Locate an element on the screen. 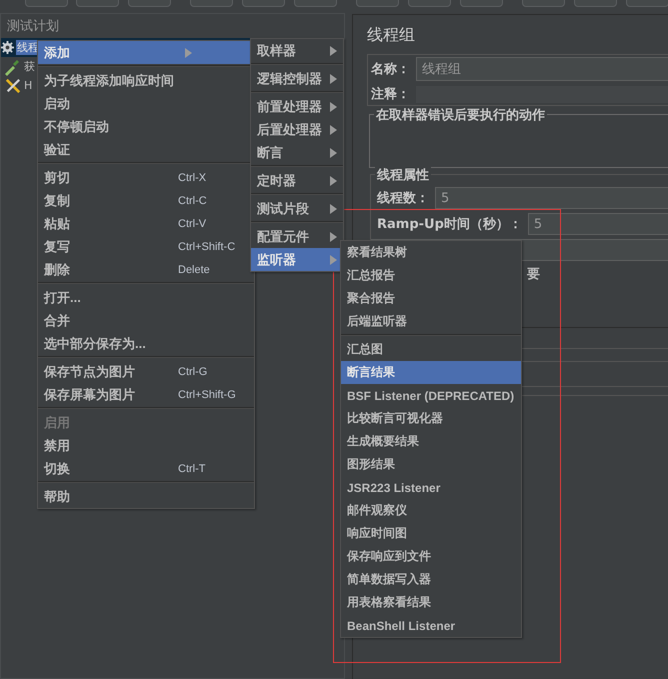 The width and height of the screenshot is (668, 679). group-title: 在取样器错误后要执行的动作 is located at coordinates (460, 115).